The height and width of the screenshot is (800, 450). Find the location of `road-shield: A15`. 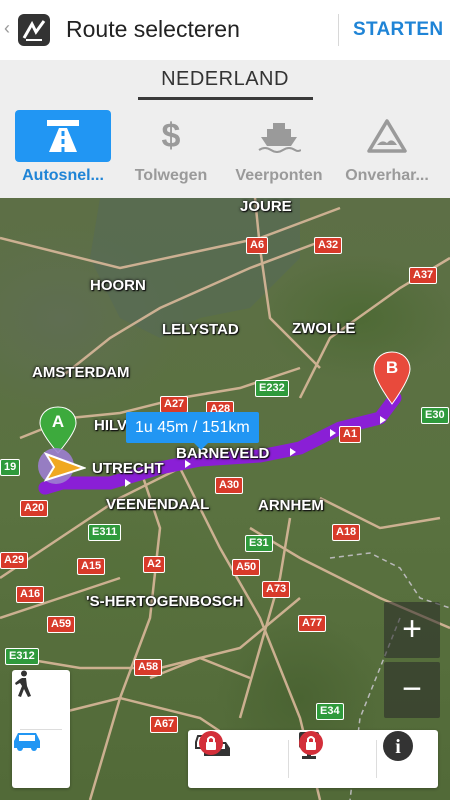

road-shield: A15 is located at coordinates (91, 566).